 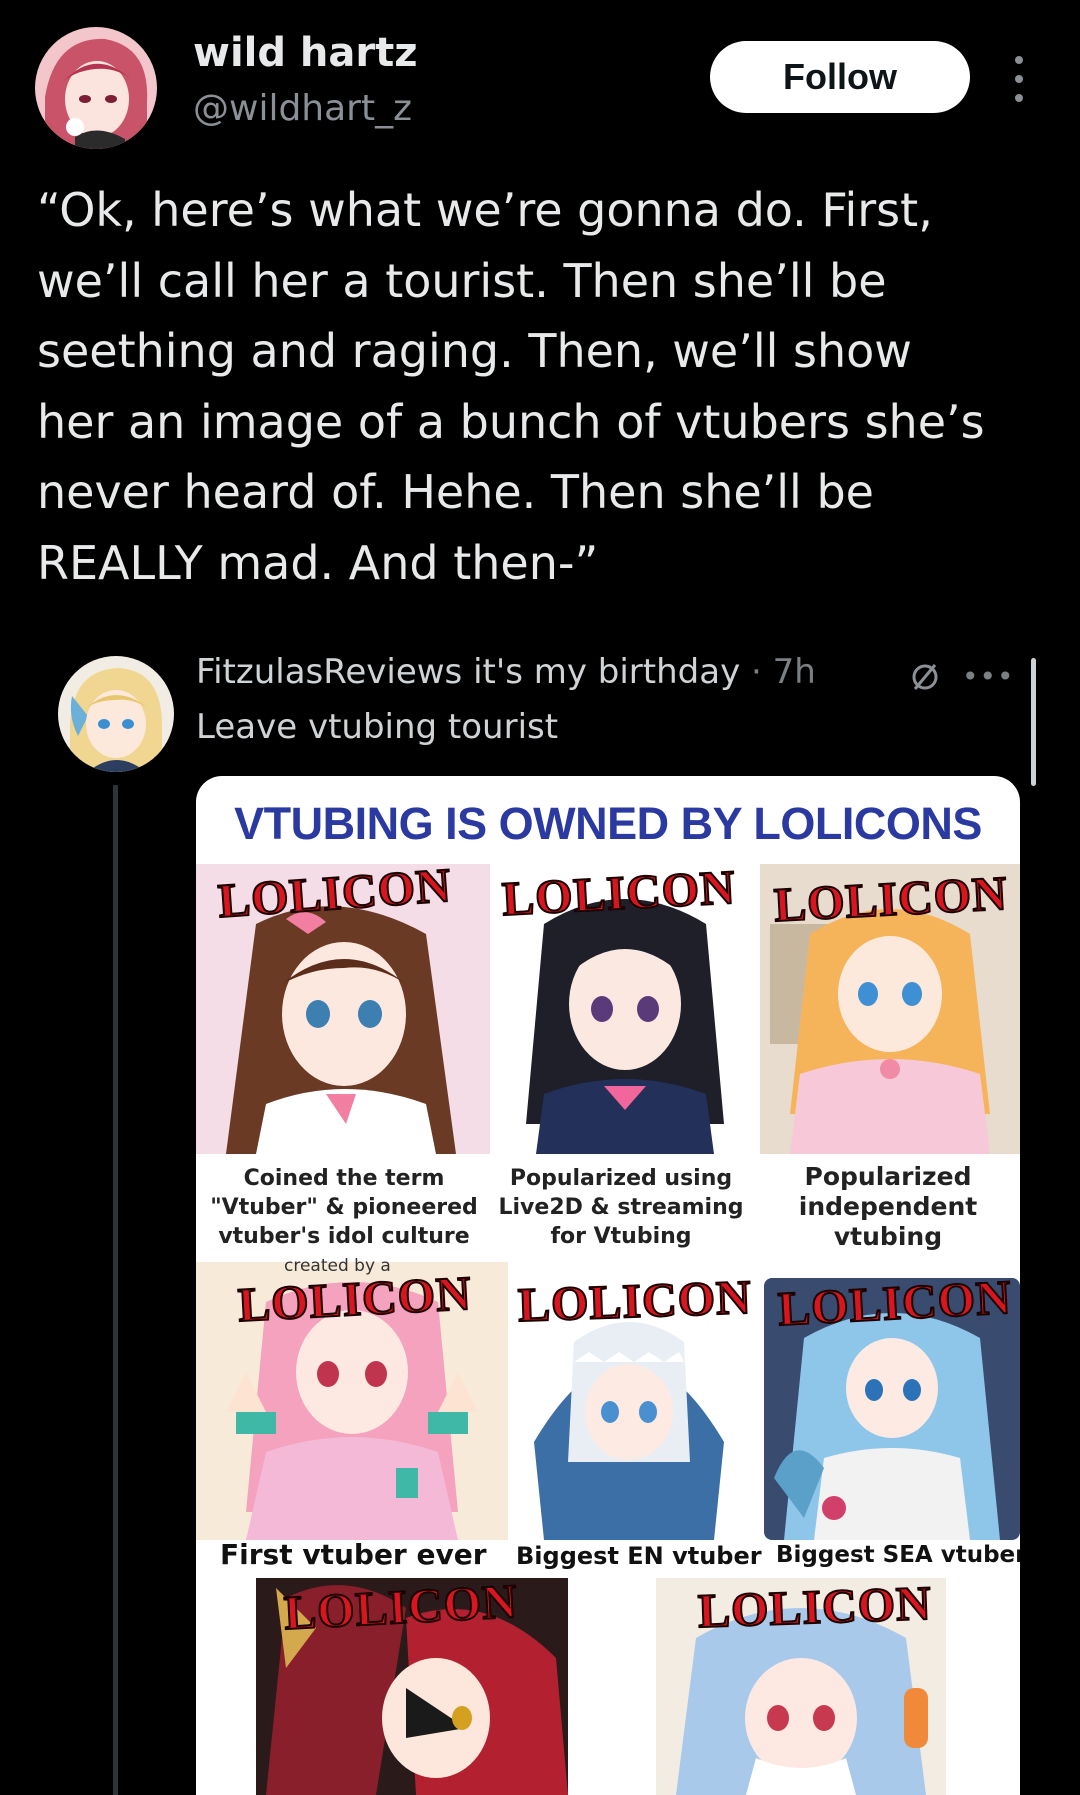 I want to click on embedded-avatar, so click(x=116, y=714).